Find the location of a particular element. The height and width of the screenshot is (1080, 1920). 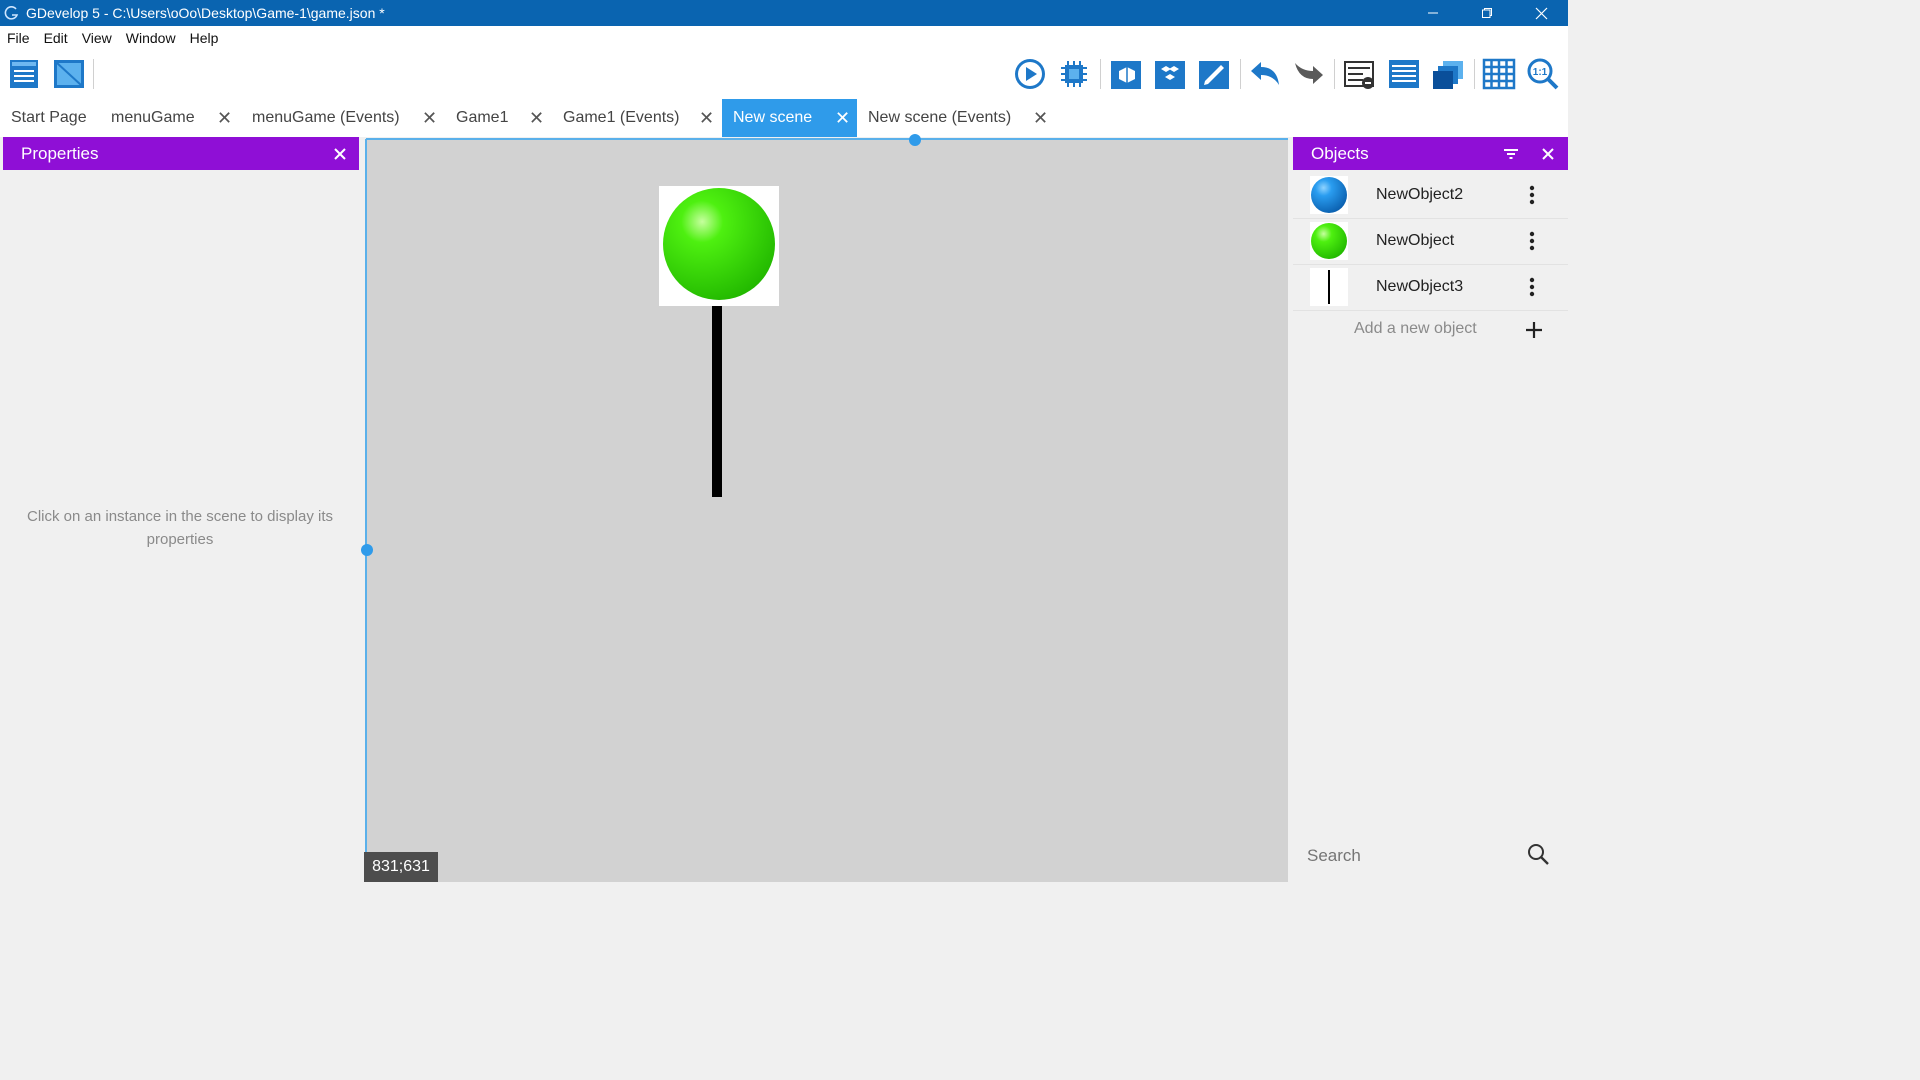

black-line-instance is located at coordinates (717, 401).